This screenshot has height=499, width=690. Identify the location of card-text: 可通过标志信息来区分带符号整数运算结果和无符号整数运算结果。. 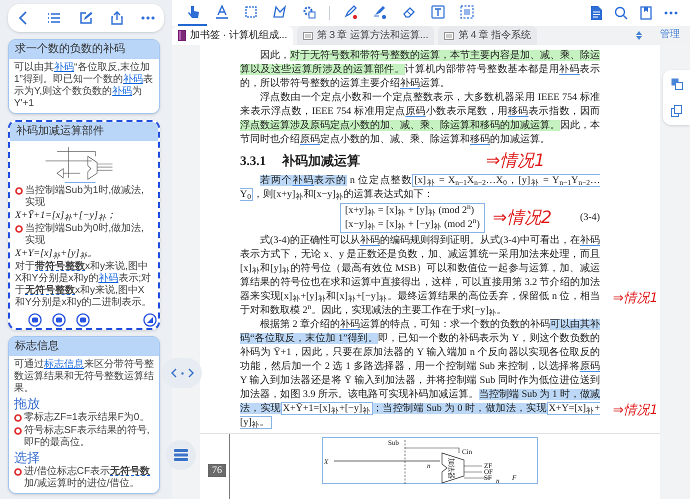
(84, 377).